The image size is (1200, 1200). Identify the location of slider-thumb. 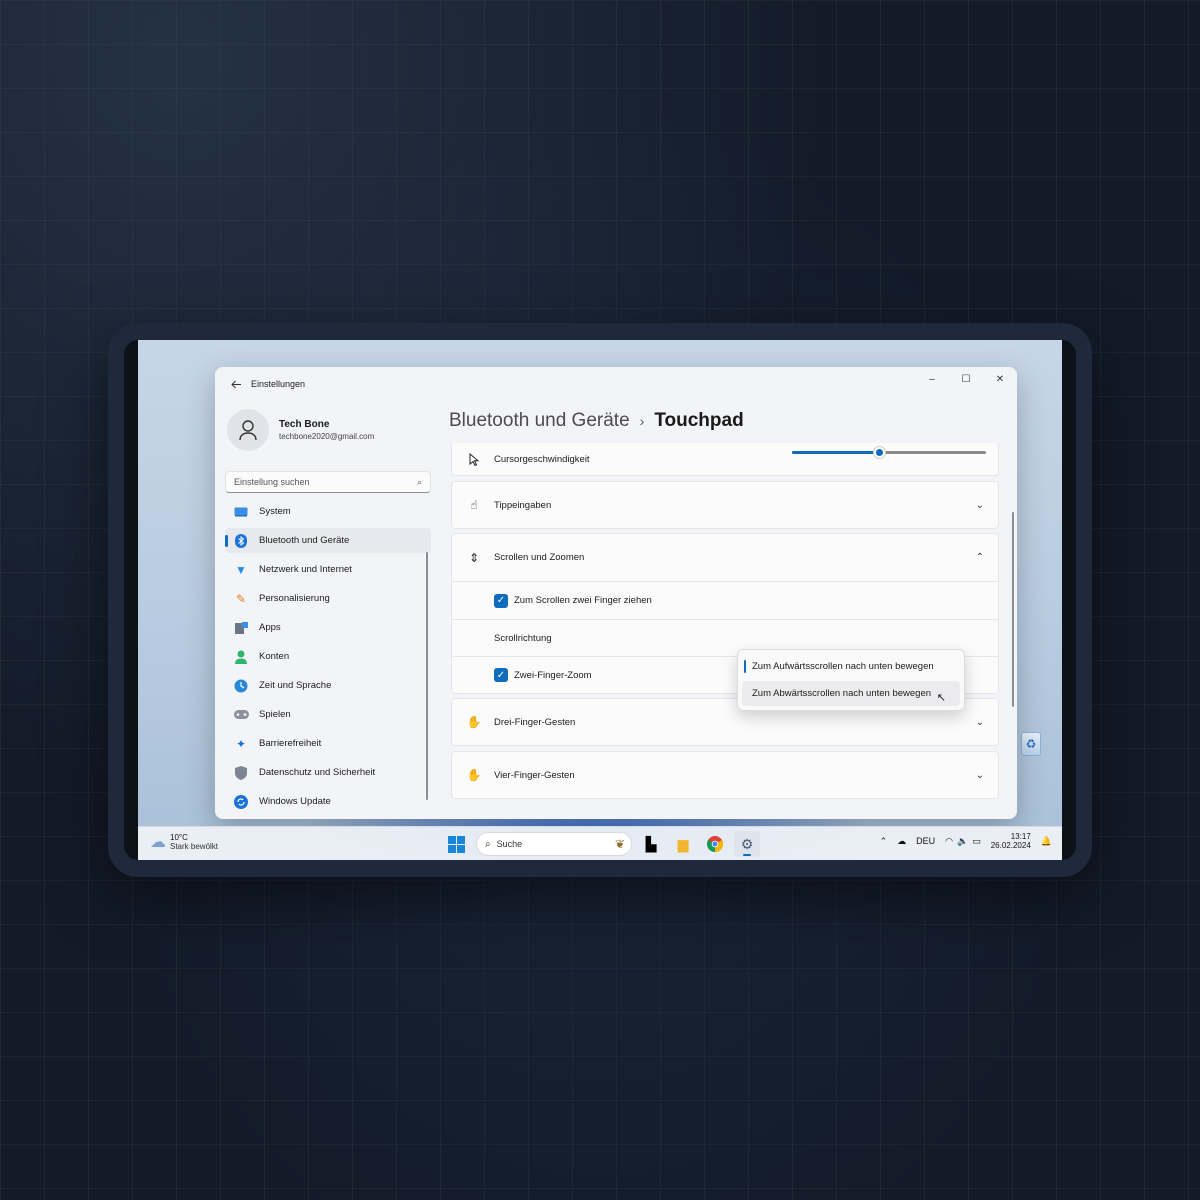
(880, 452).